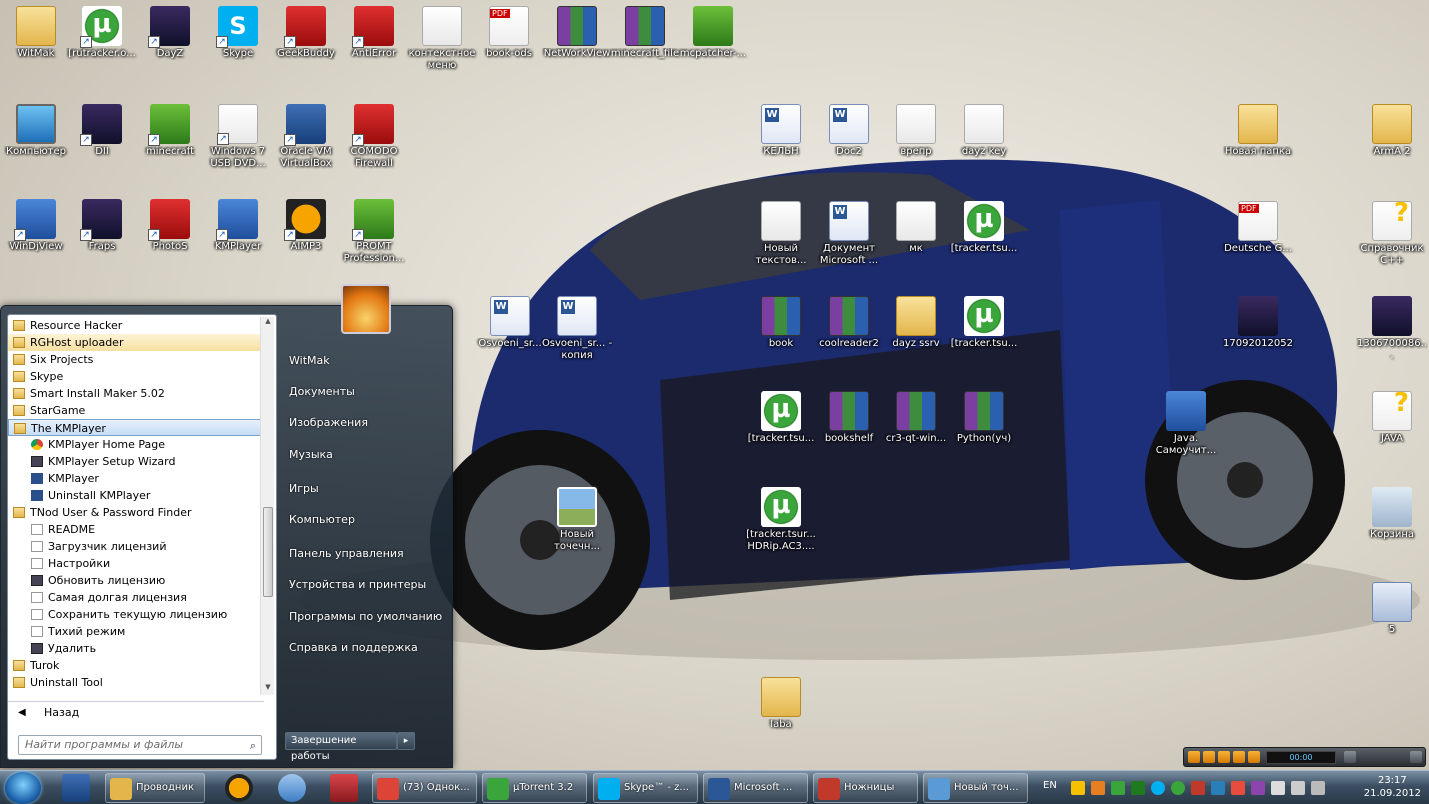 The image size is (1429, 804). I want to click on network-icon, so click(1298, 788).